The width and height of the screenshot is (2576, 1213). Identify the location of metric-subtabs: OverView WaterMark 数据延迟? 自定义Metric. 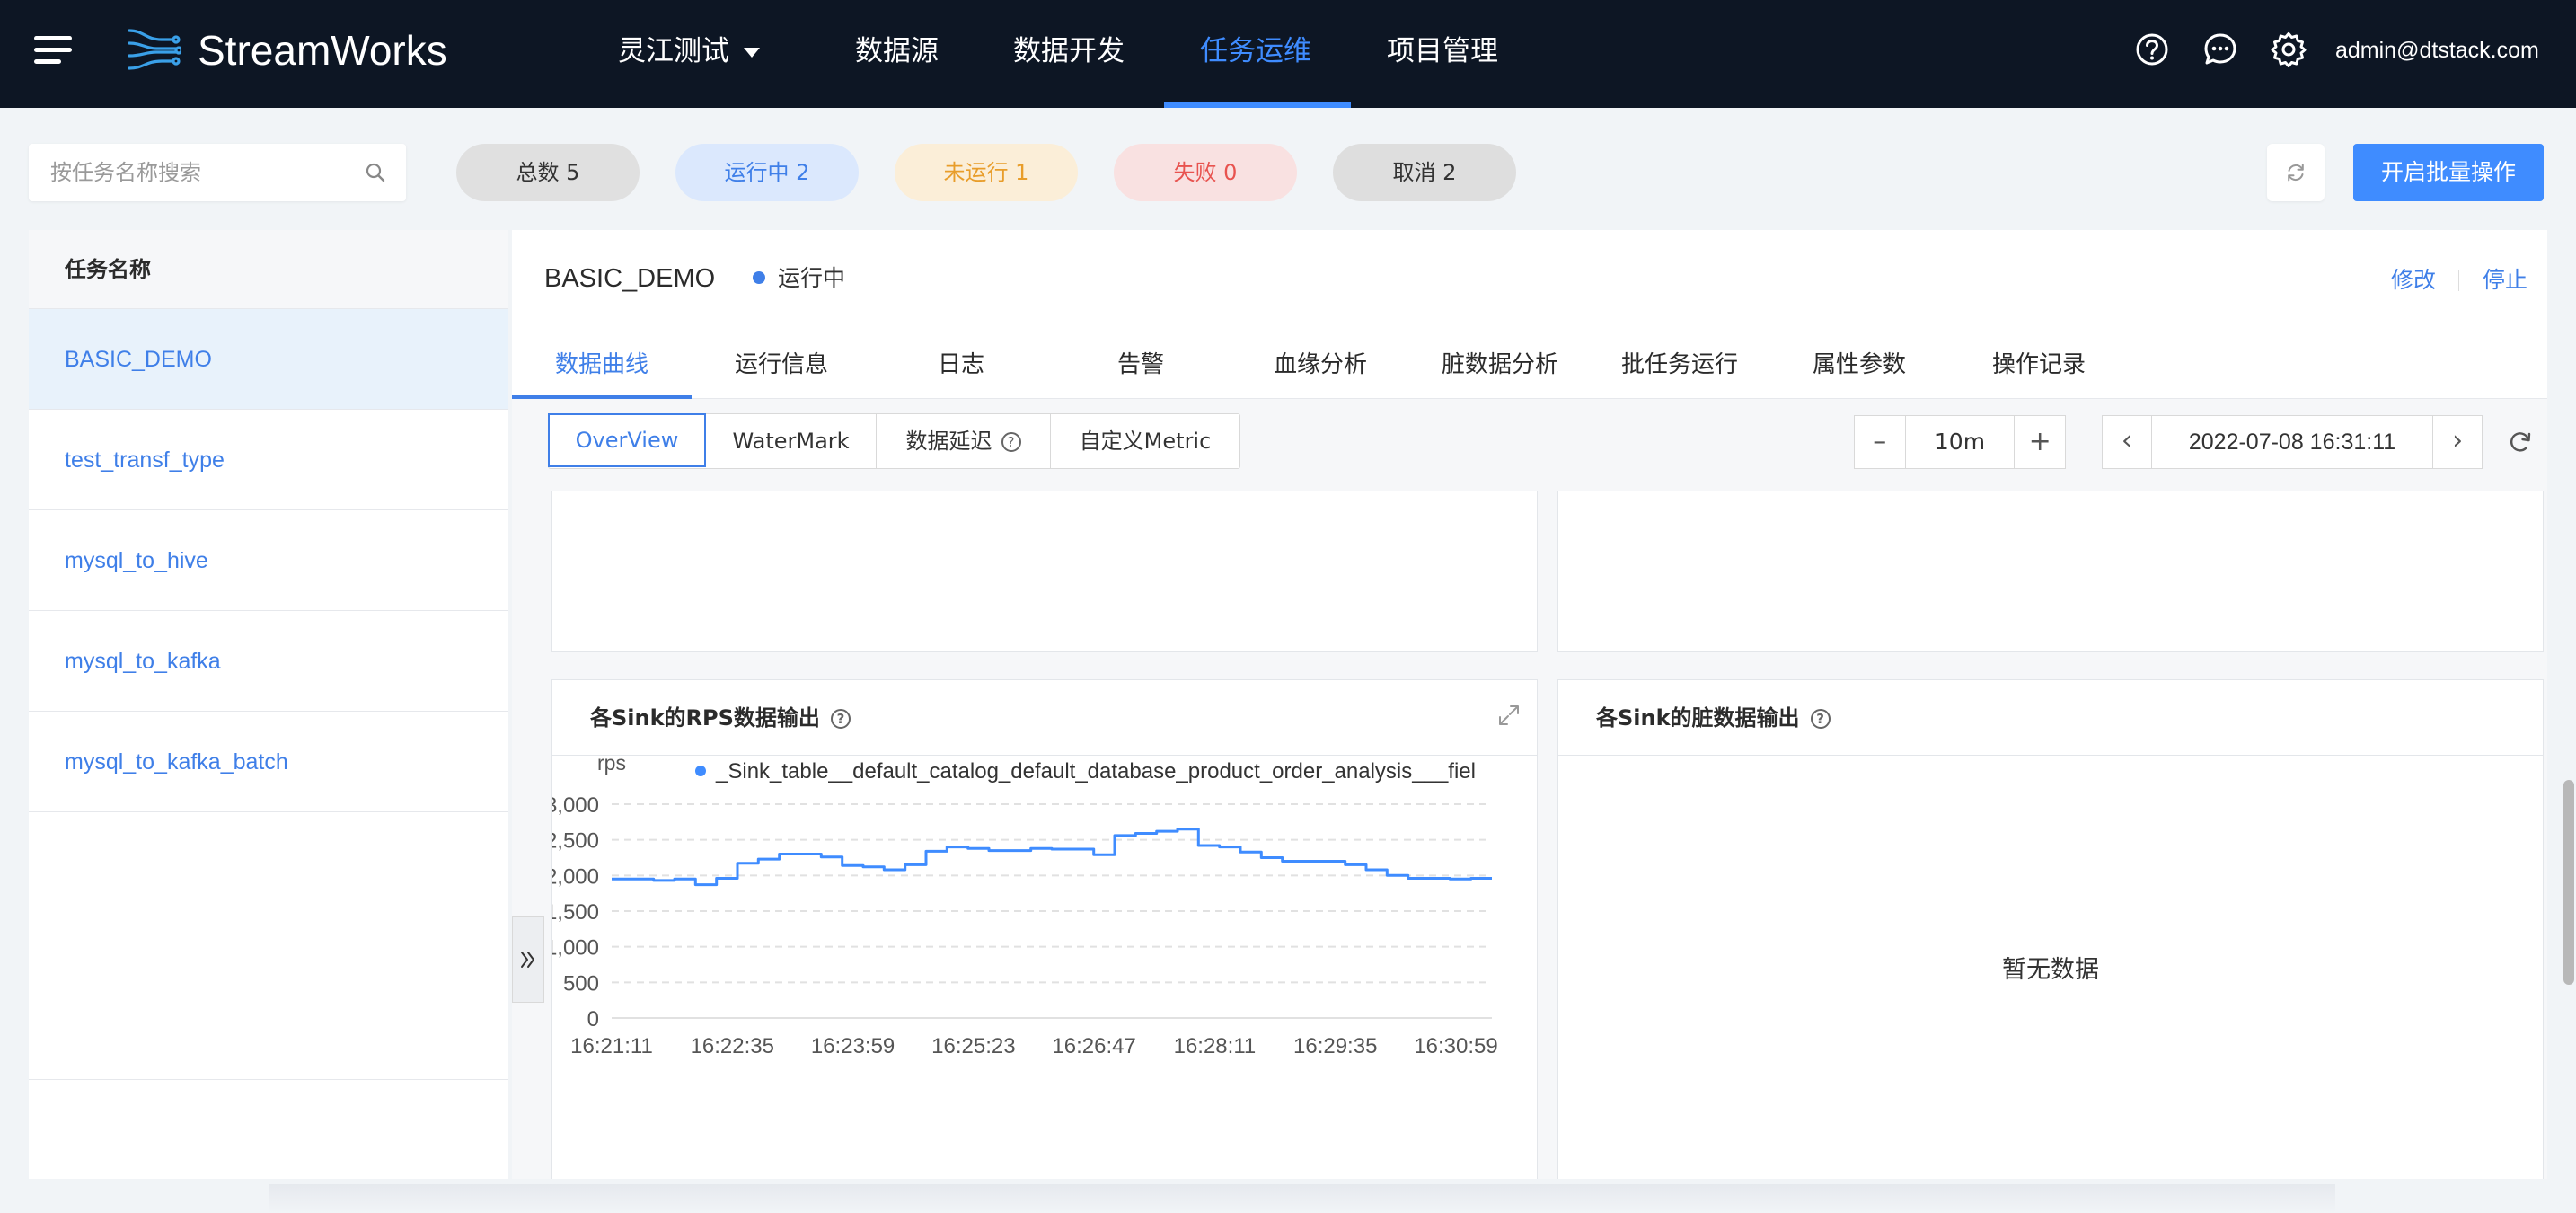
(894, 441).